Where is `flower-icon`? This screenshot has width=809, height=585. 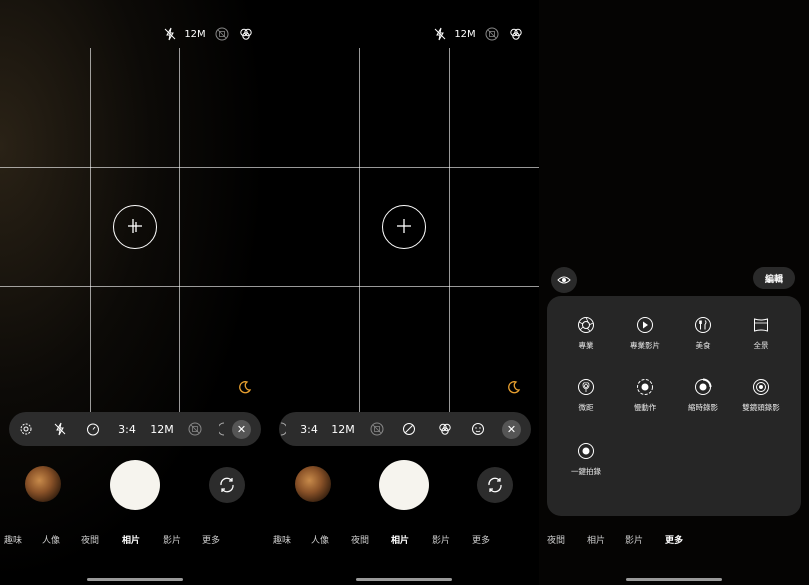
flower-icon is located at coordinates (586, 387).